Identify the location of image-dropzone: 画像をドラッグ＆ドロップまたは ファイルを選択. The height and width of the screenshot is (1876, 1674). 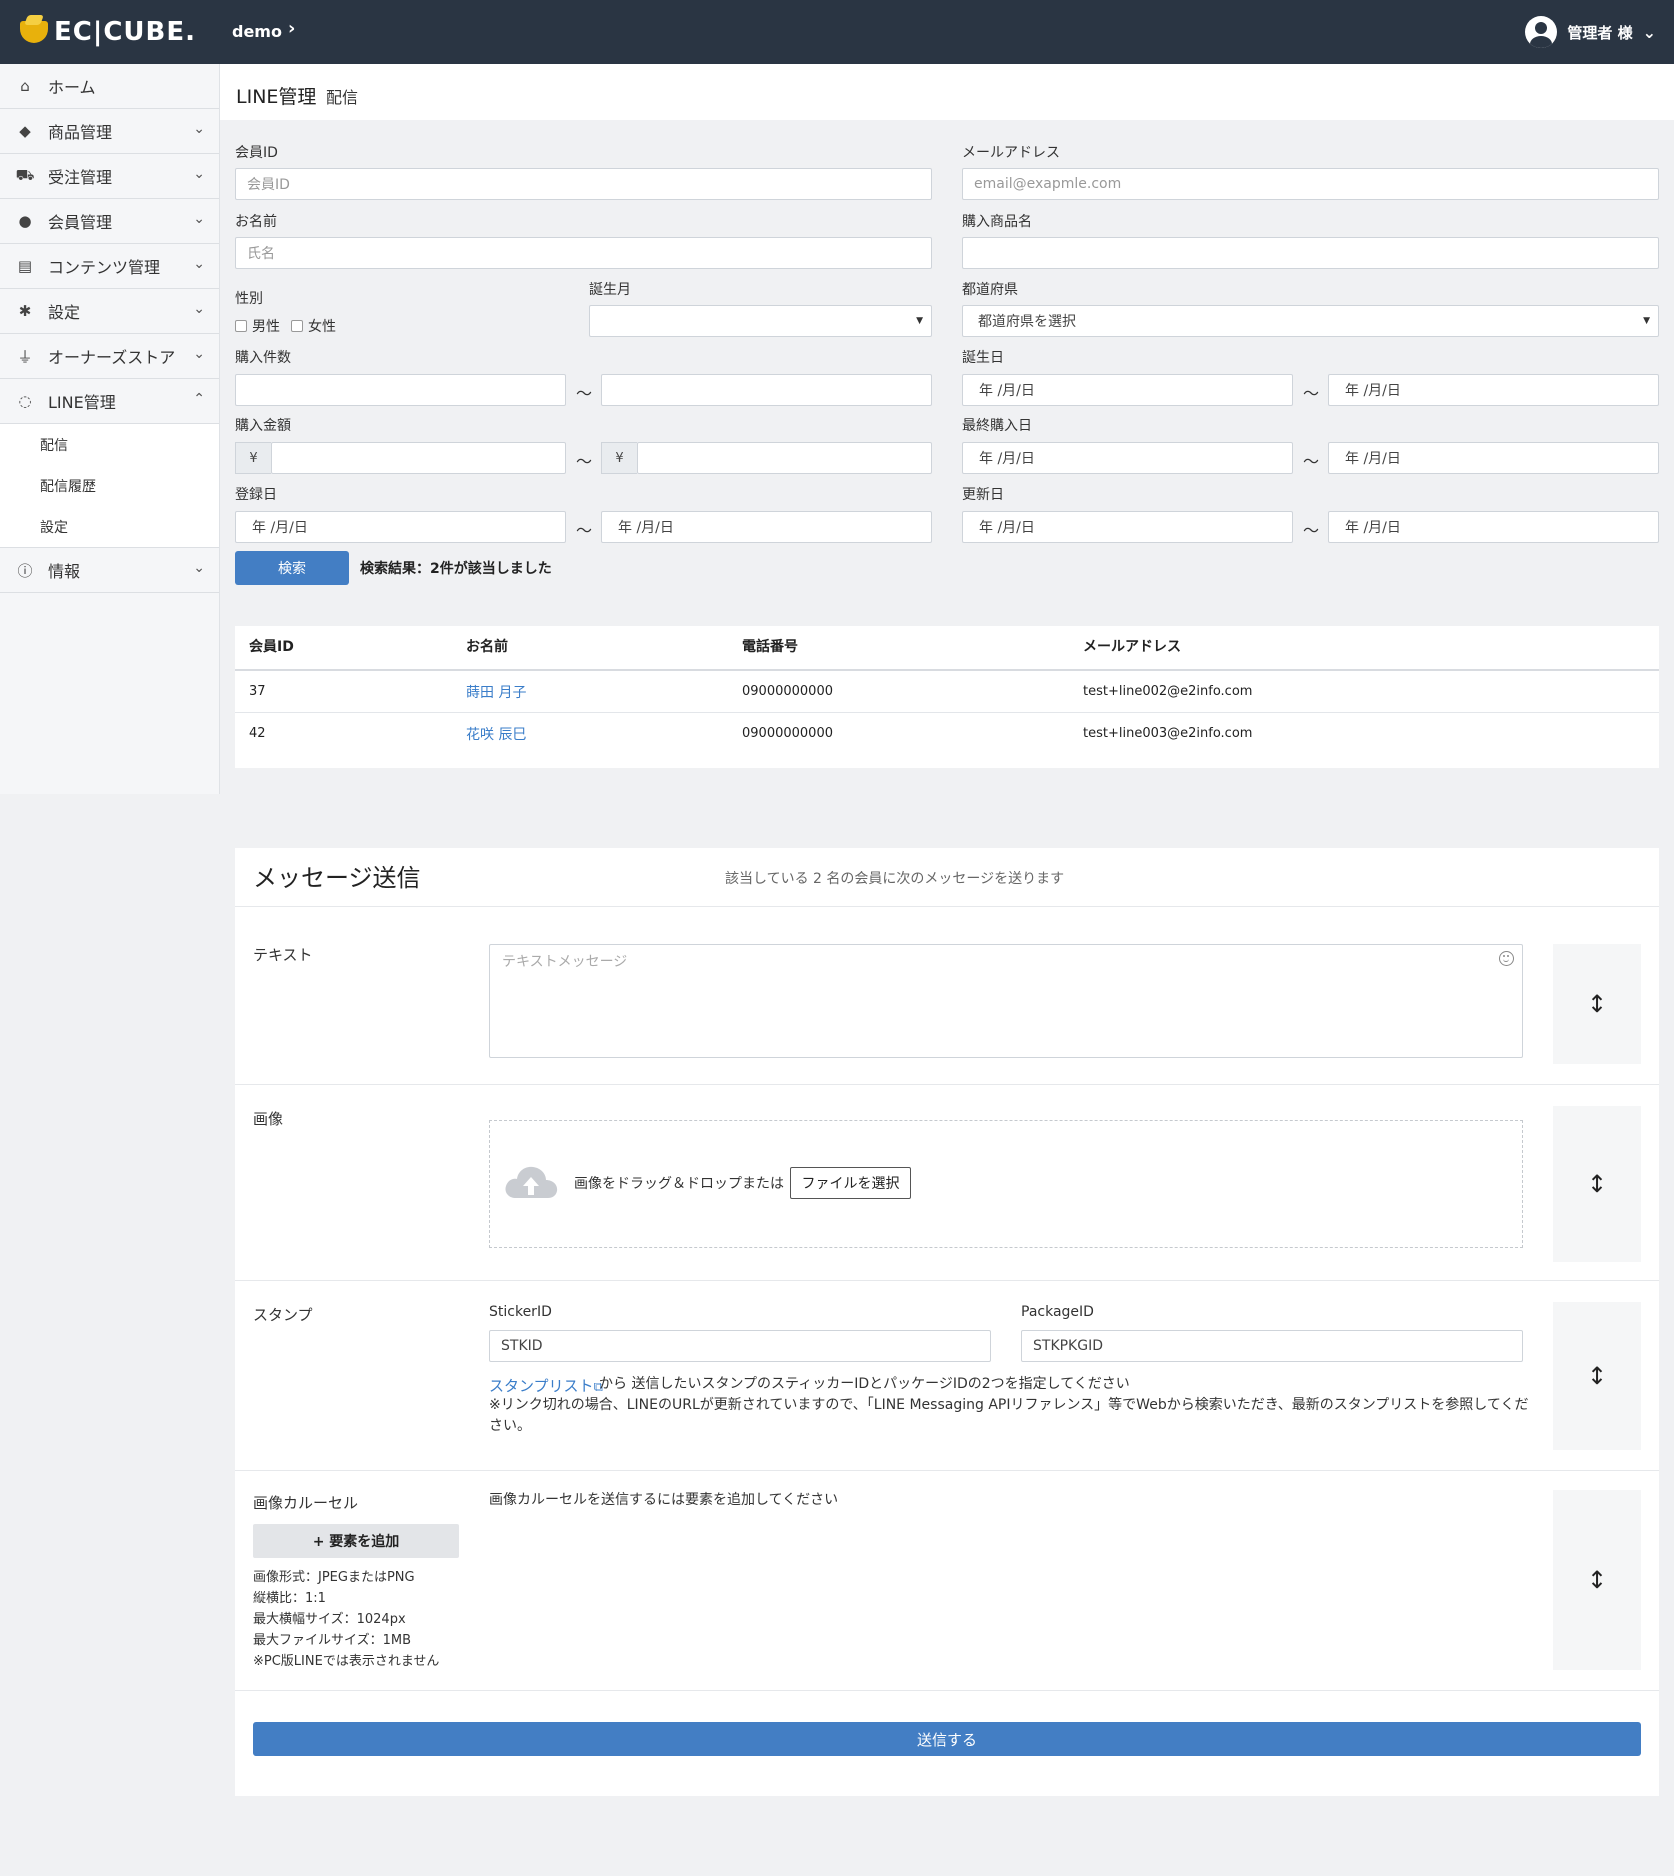
(1006, 1184).